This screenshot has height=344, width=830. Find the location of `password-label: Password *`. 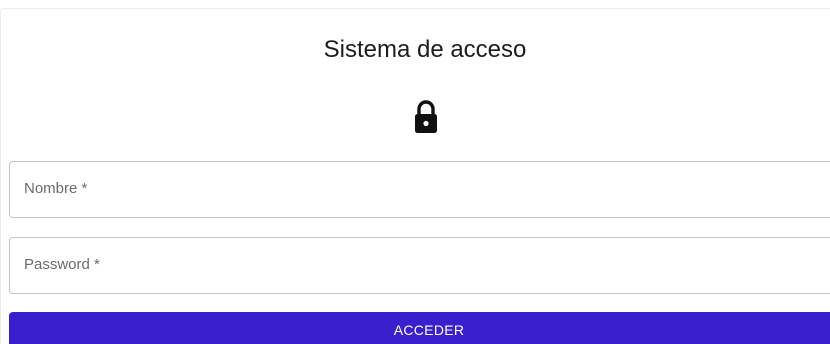

password-label: Password * is located at coordinates (62, 264).